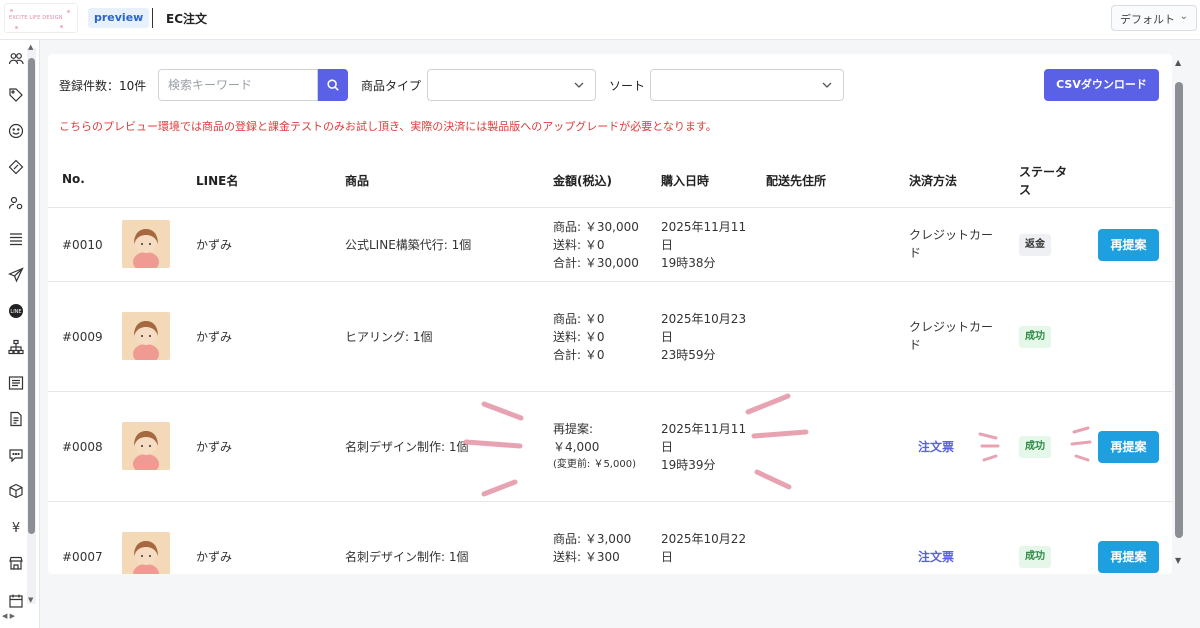 The height and width of the screenshot is (628, 1200). Describe the element at coordinates (8, 616) in the screenshot. I see `horizontal-scroll-arrows-icon: ◀ ▶` at that location.